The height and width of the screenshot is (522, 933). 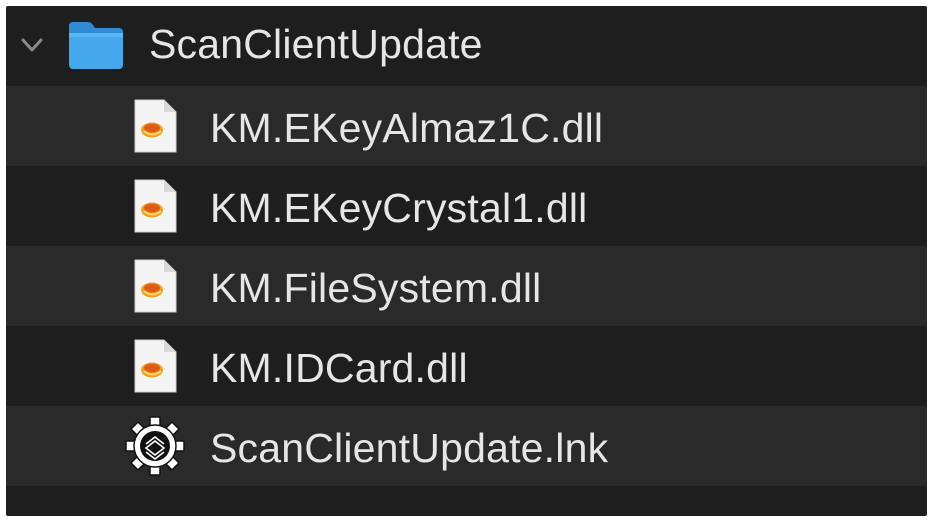 What do you see at coordinates (339, 368) in the screenshot?
I see `file-name: KM.IDCard.dll` at bounding box center [339, 368].